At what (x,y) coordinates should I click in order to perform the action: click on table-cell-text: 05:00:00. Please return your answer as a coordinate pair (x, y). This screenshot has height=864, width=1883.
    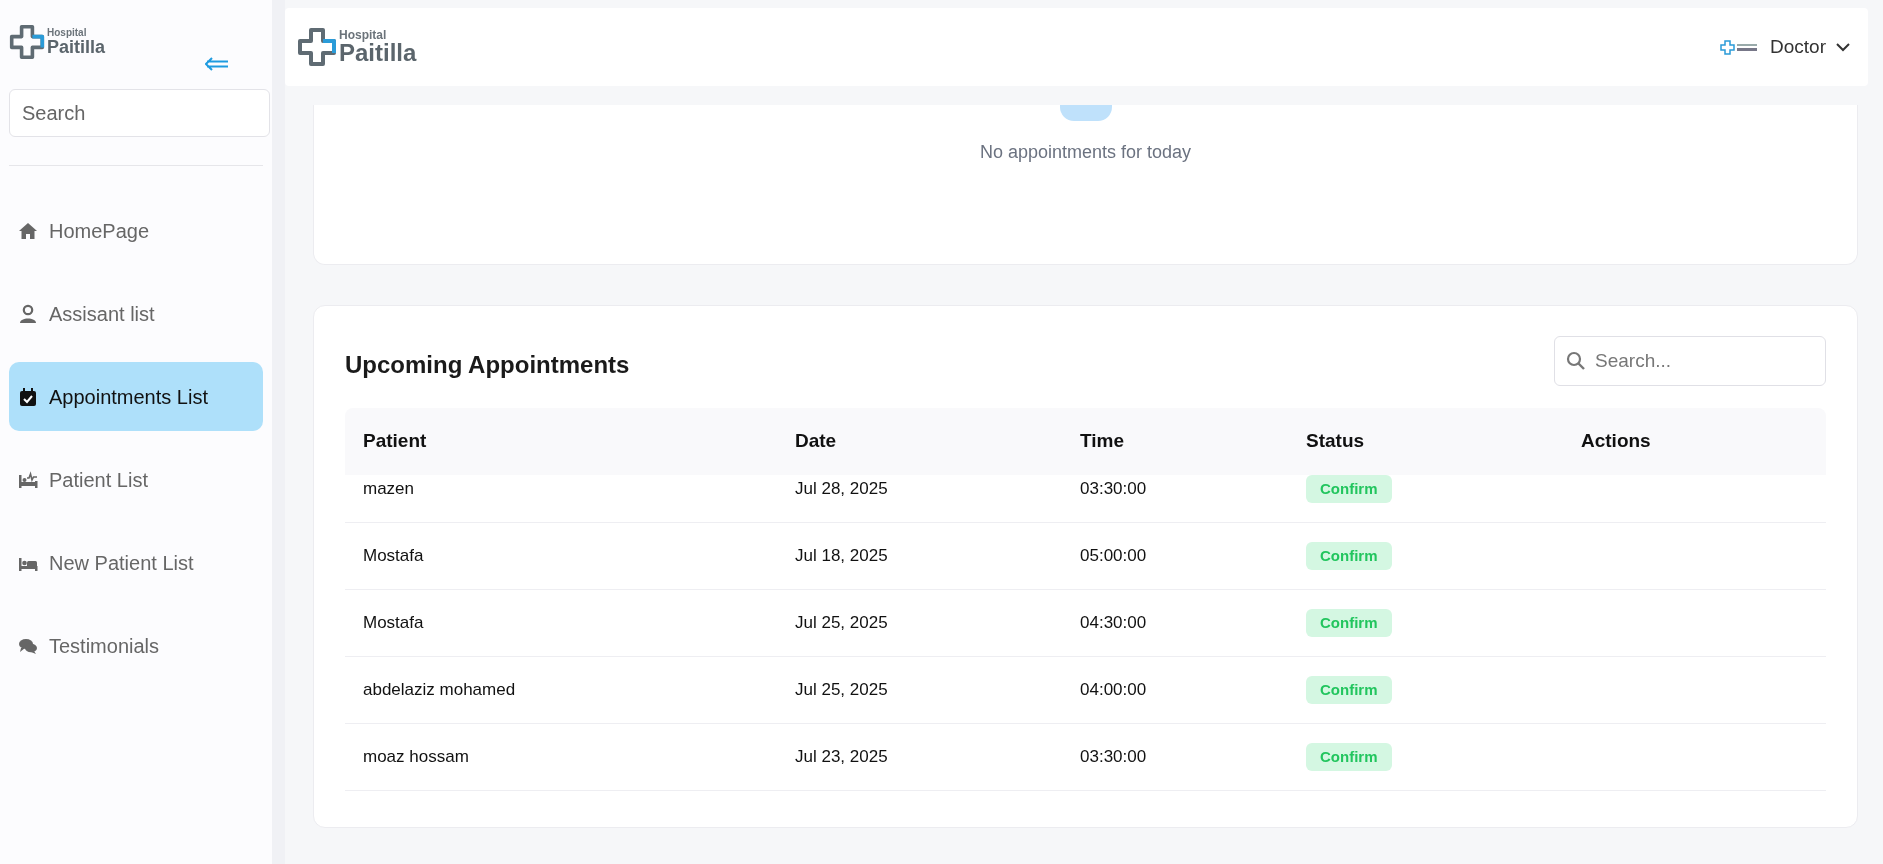
    Looking at the image, I should click on (1114, 556).